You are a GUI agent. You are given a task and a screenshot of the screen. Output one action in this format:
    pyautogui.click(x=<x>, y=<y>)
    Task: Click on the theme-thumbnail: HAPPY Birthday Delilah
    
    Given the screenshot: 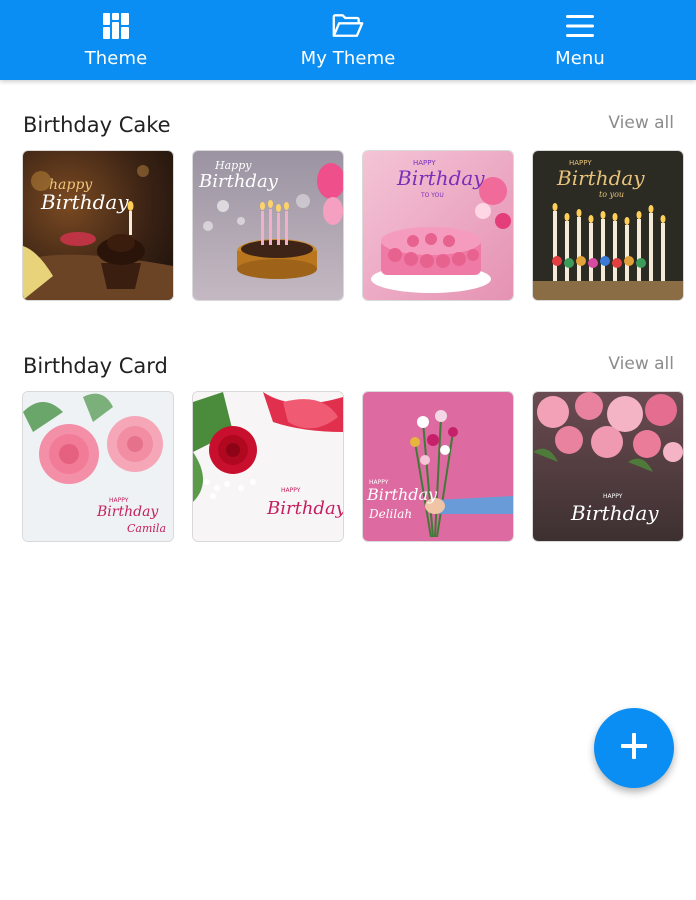 What is the action you would take?
    pyautogui.click(x=438, y=466)
    